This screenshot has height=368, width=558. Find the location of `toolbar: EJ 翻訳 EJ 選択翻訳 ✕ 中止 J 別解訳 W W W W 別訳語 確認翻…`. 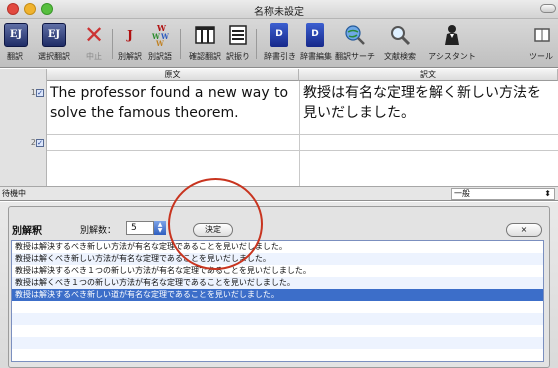

toolbar: EJ 翻訳 EJ 選択翻訳 ✕ 中止 J 別解訳 W W W W 別訳語 確認翻… is located at coordinates (279, 43).